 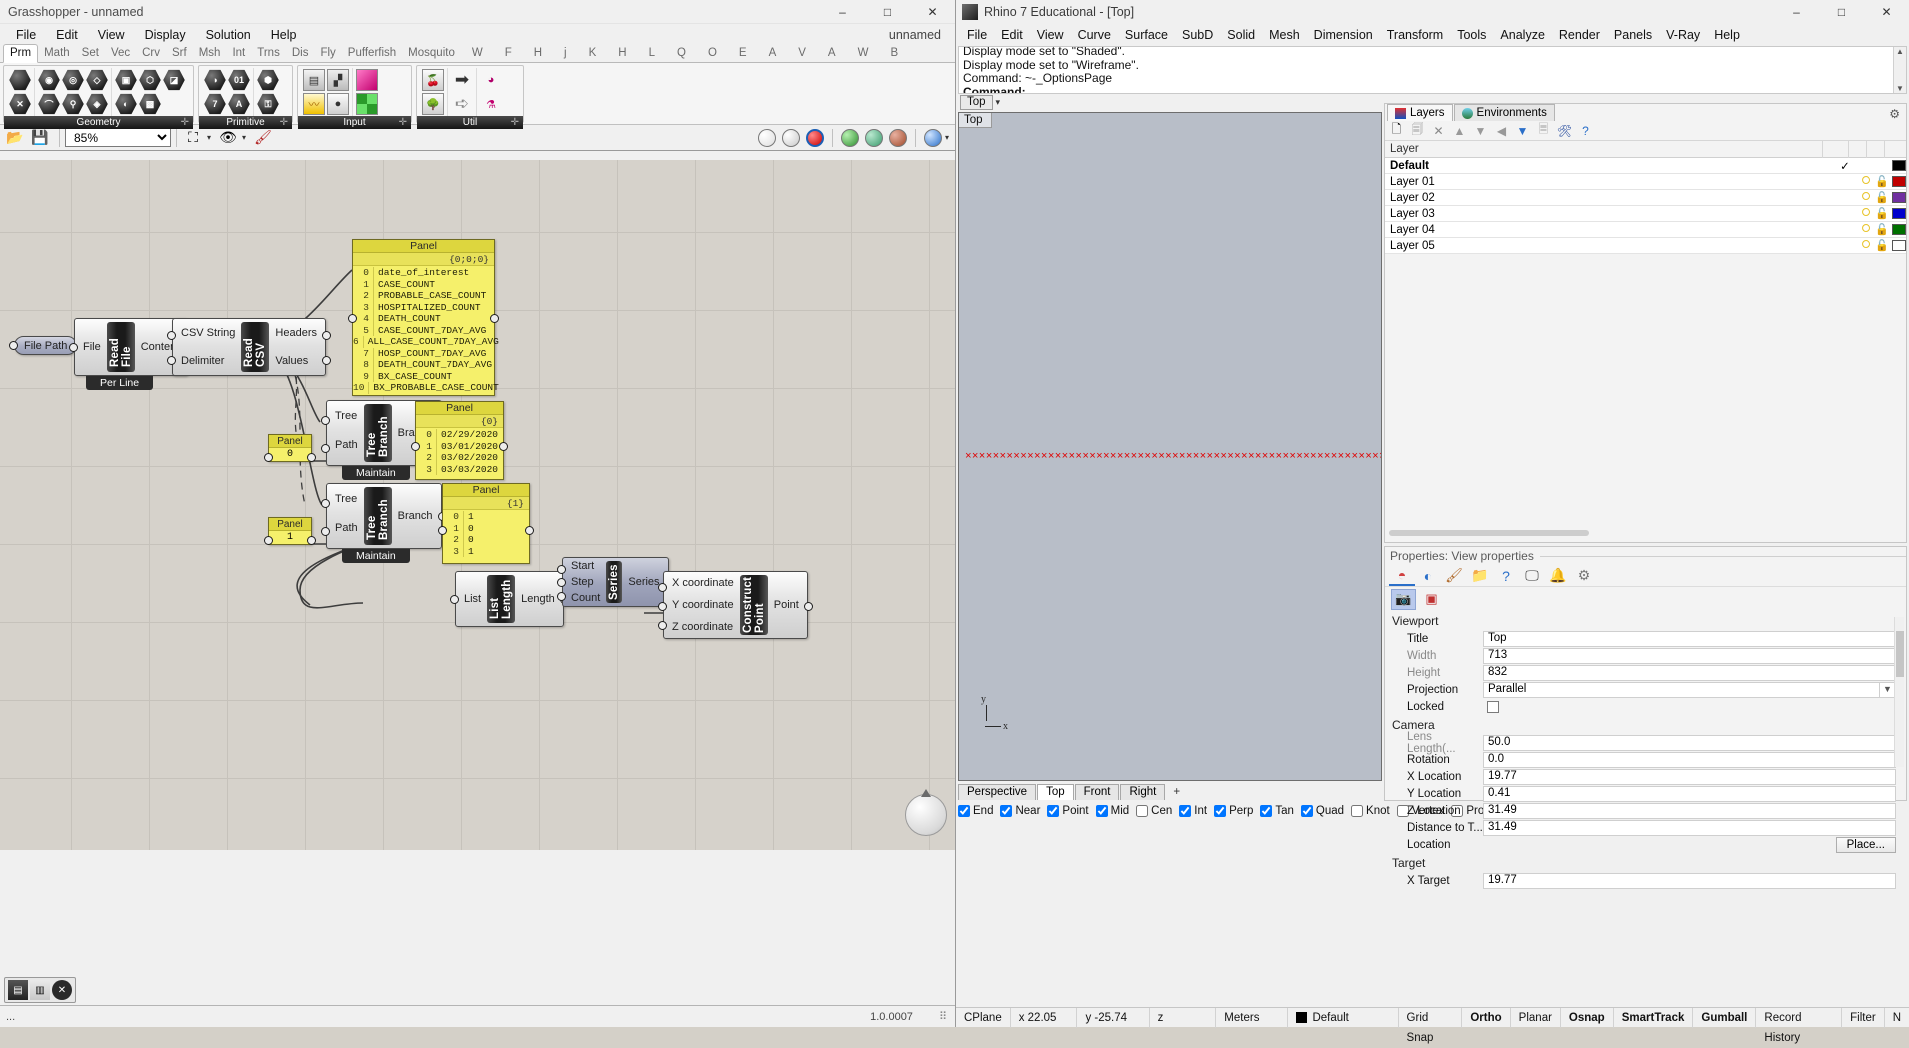 What do you see at coordinates (1558, 576) in the screenshot?
I see `notification-icon: 🔔` at bounding box center [1558, 576].